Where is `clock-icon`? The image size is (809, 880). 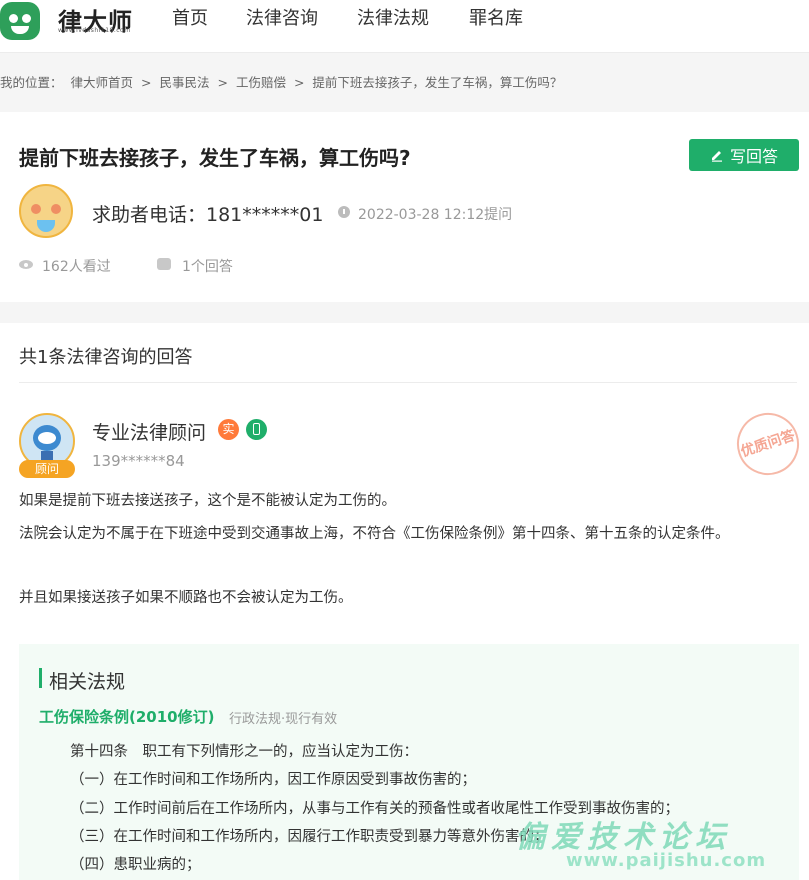 clock-icon is located at coordinates (344, 212).